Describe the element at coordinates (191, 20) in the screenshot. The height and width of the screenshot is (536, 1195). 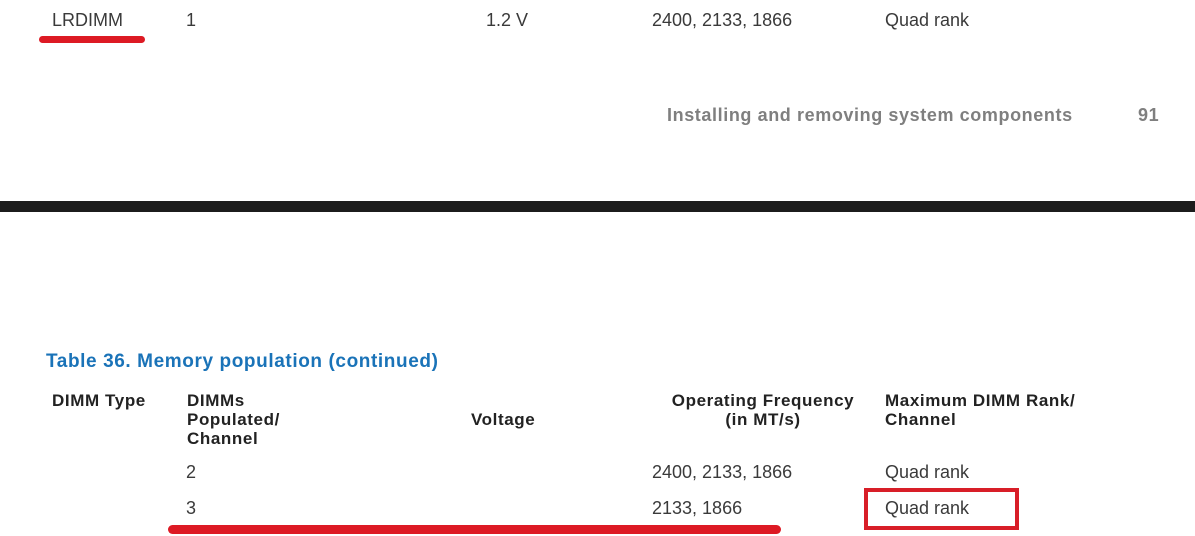
I see `top-row-dimms-per-channel: 1` at that location.